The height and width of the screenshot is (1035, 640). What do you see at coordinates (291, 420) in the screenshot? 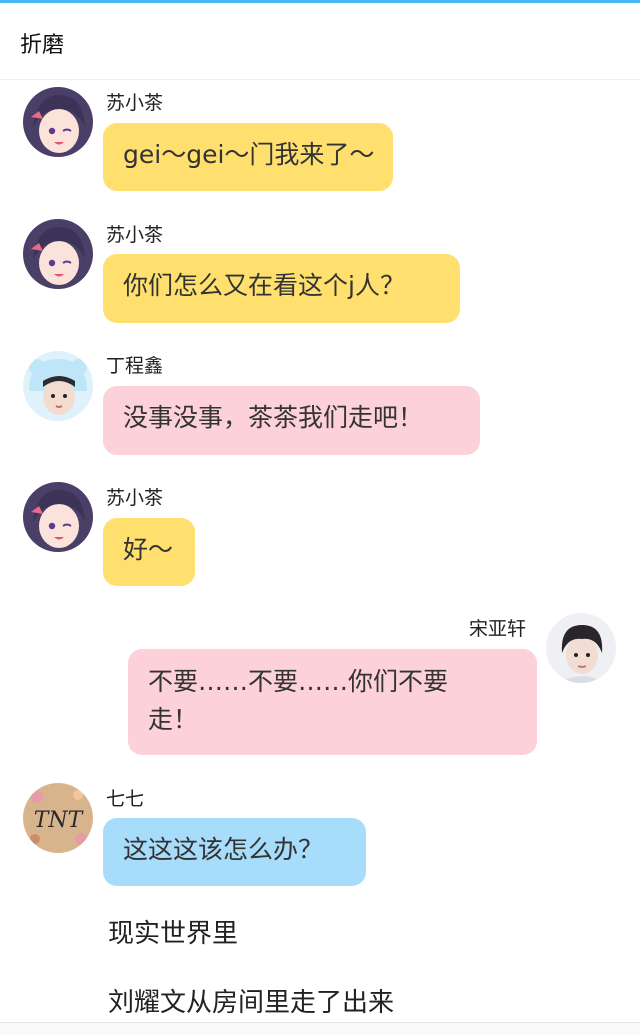
I see `message-bubble: 没事没事，茶茶我们走吧！` at bounding box center [291, 420].